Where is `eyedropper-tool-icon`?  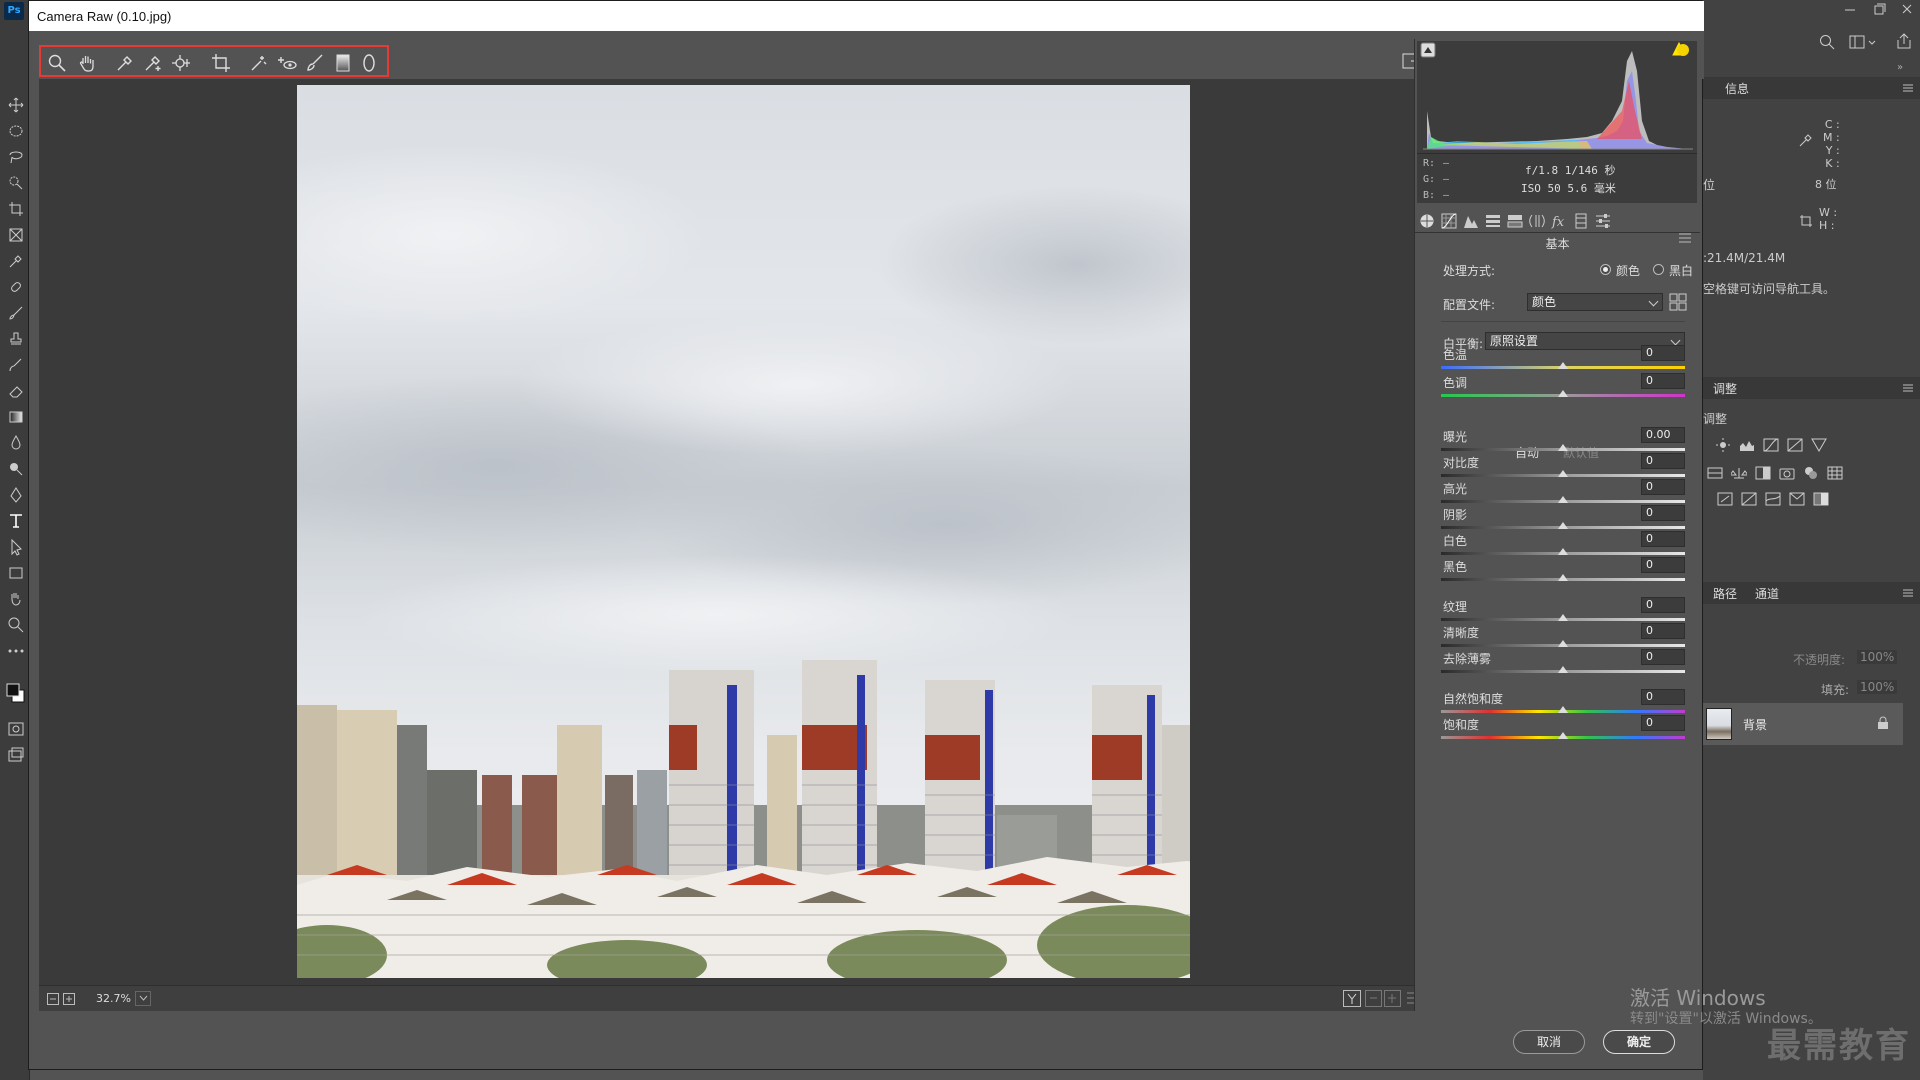 eyedropper-tool-icon is located at coordinates (16, 261).